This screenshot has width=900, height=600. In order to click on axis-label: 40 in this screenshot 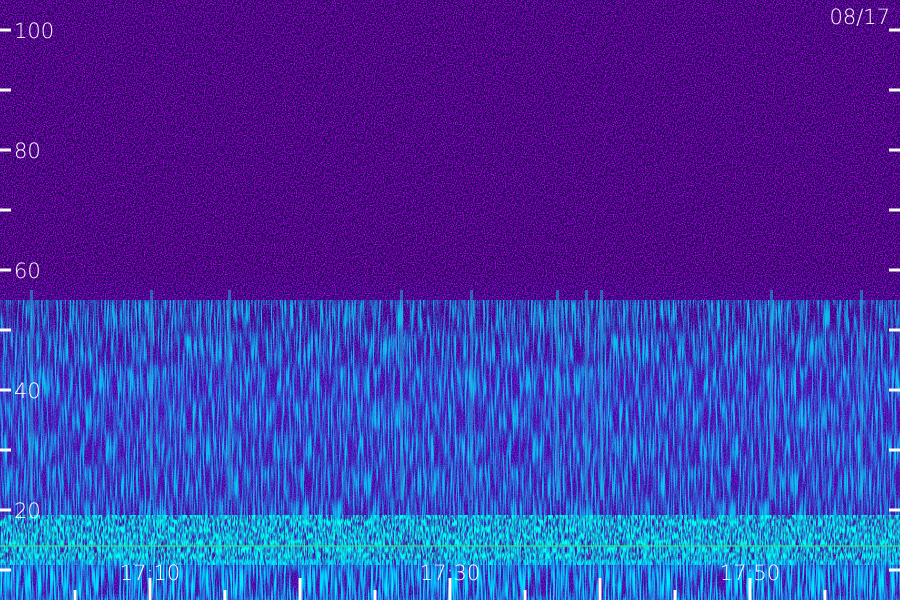, I will do `click(27, 391)`.